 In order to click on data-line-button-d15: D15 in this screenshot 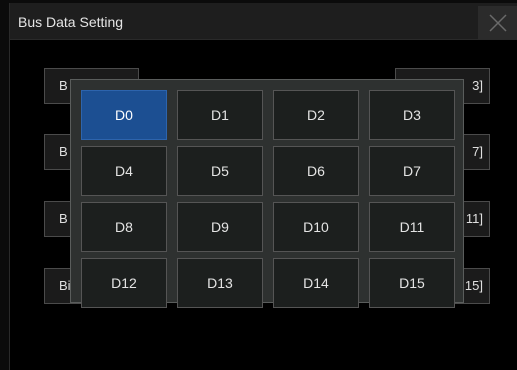, I will do `click(412, 283)`.